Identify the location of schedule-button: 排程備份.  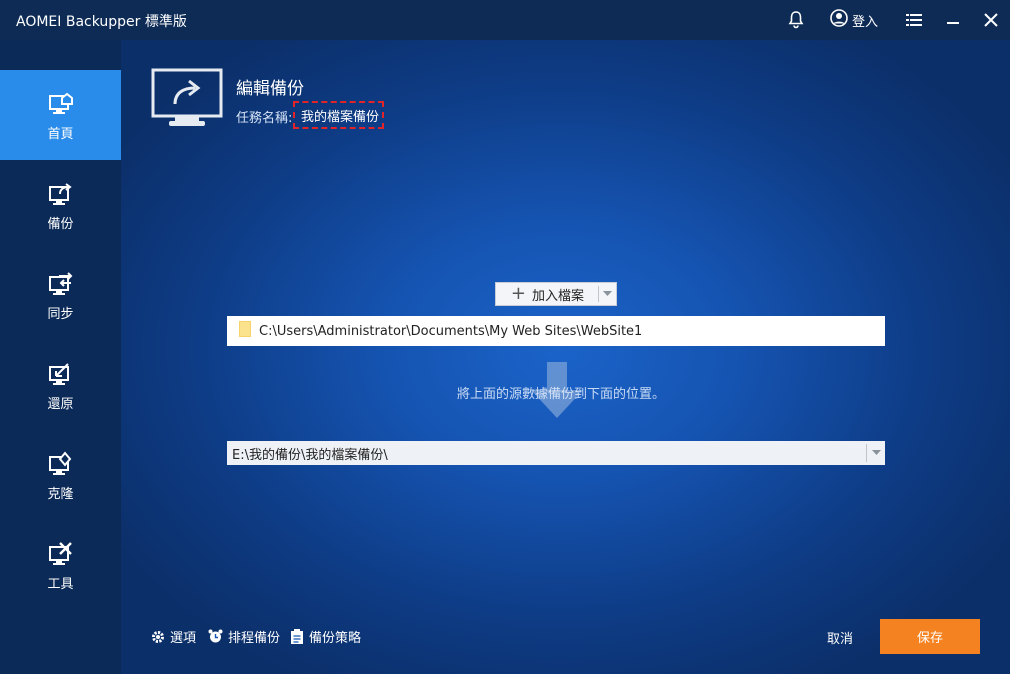
(244, 636).